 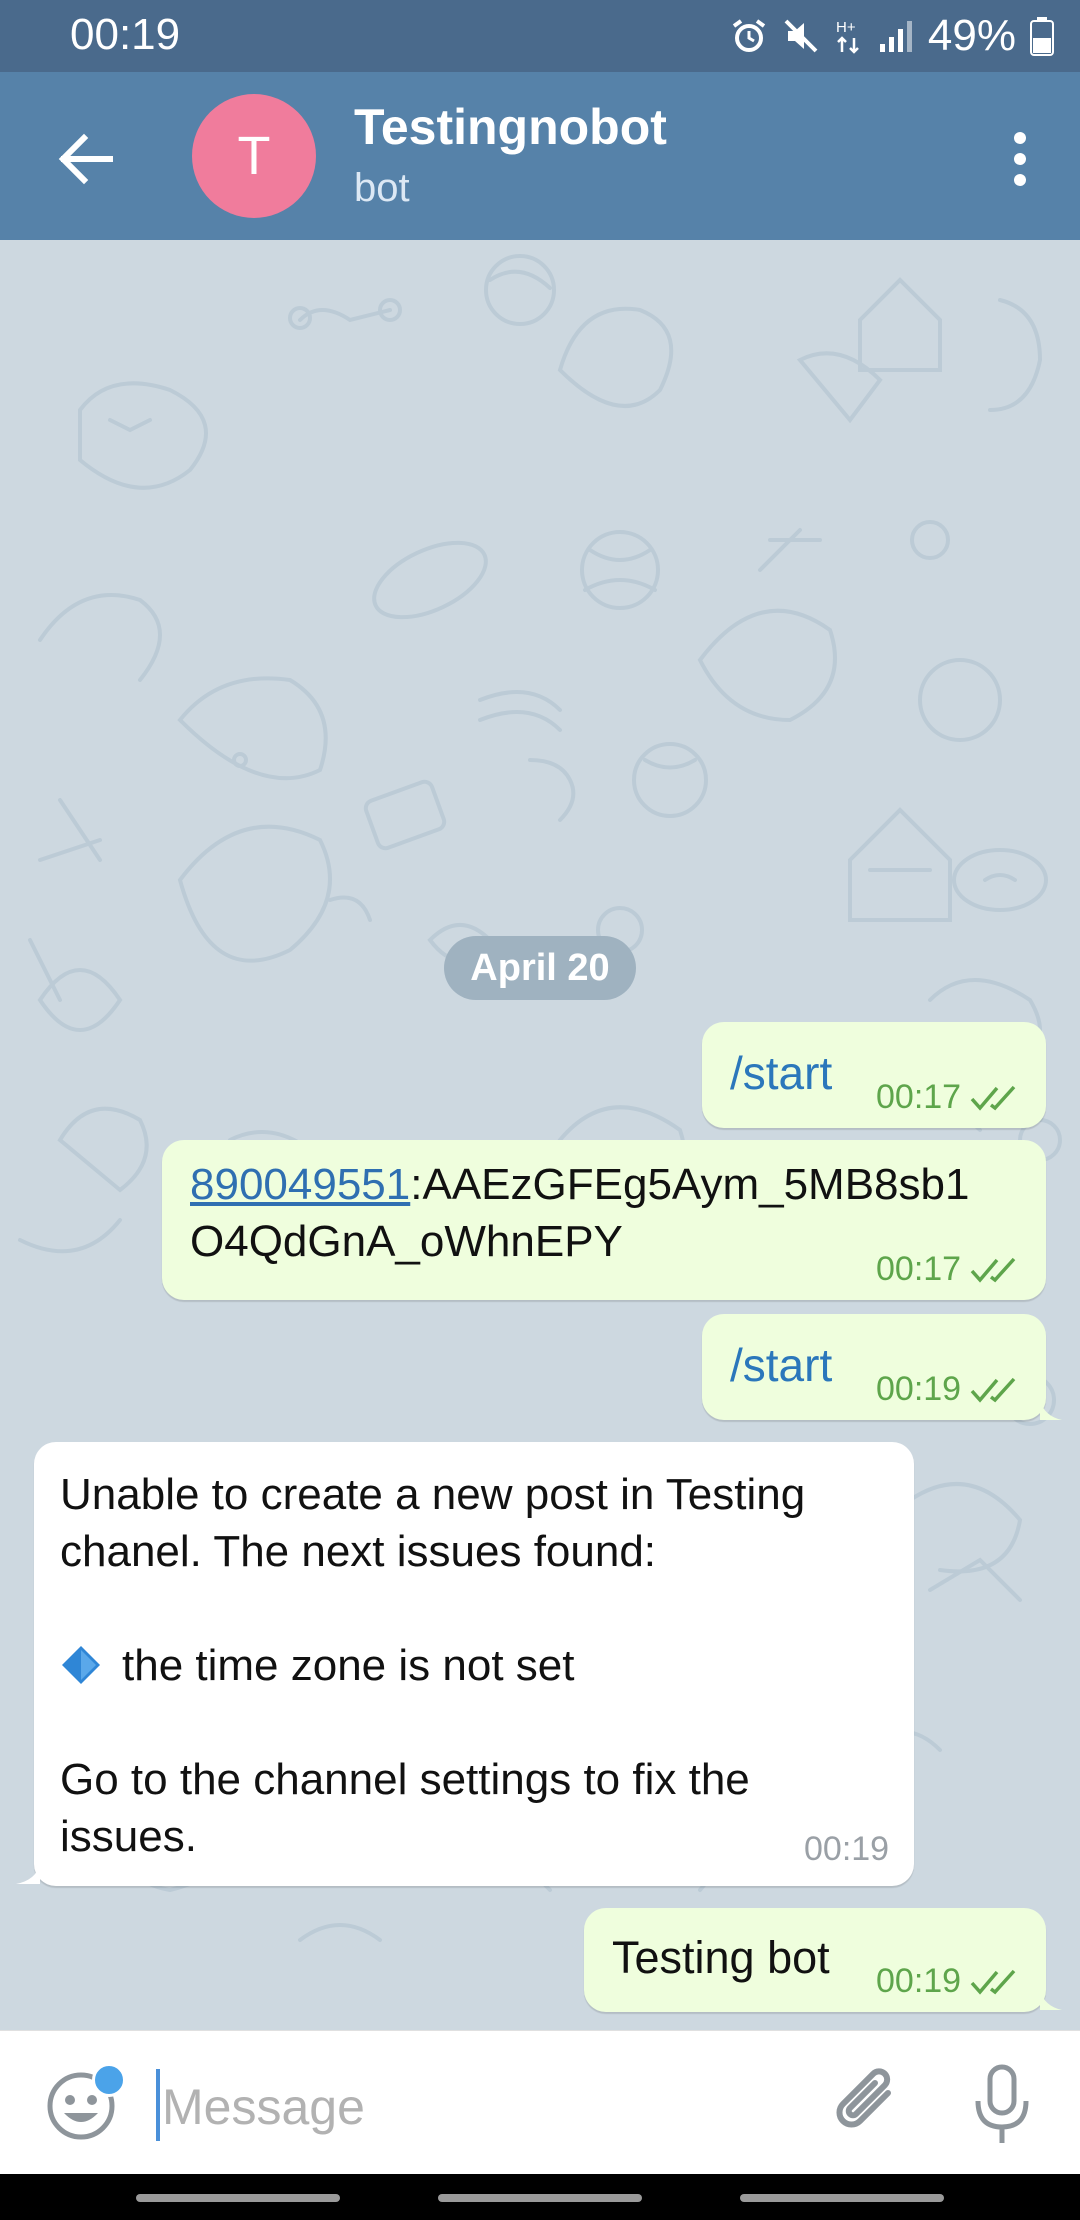 I want to click on nav-home, so click(x=540, y=2198).